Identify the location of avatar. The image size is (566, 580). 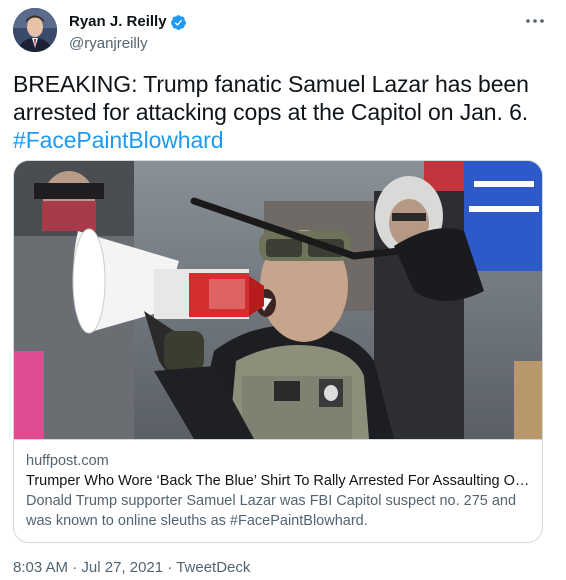
(35, 30).